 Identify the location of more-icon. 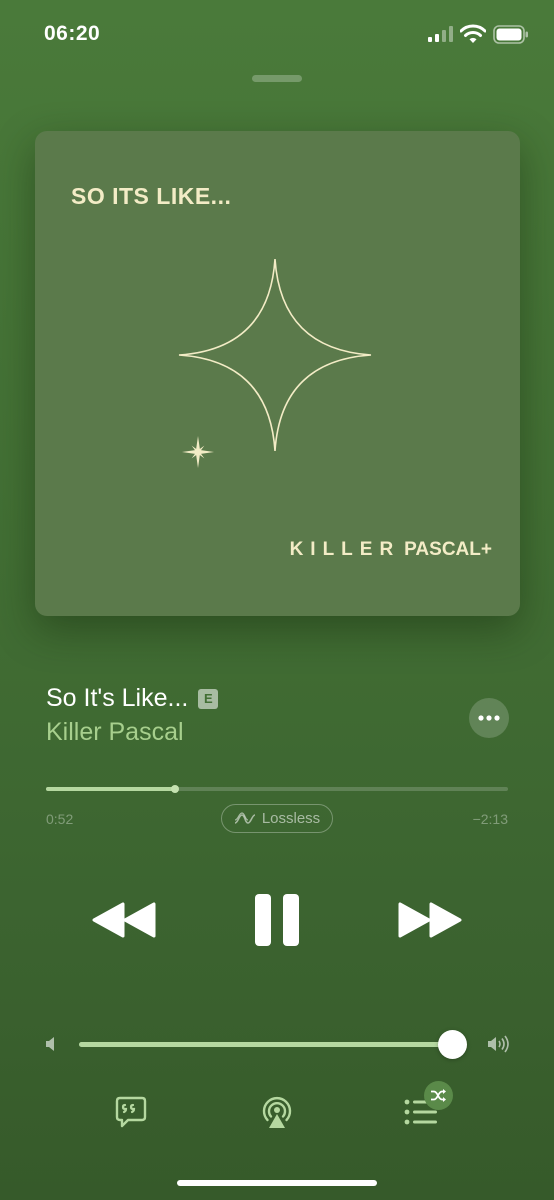
(489, 718).